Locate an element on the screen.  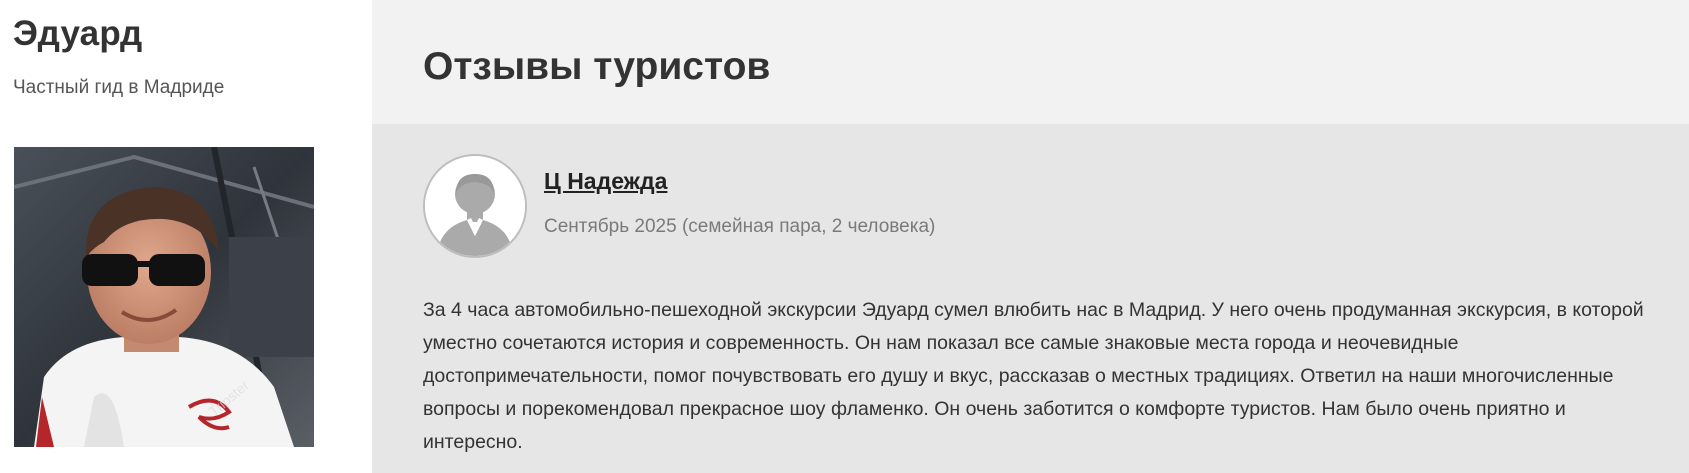
reviews-title: Отзывы туристов is located at coordinates (597, 66).